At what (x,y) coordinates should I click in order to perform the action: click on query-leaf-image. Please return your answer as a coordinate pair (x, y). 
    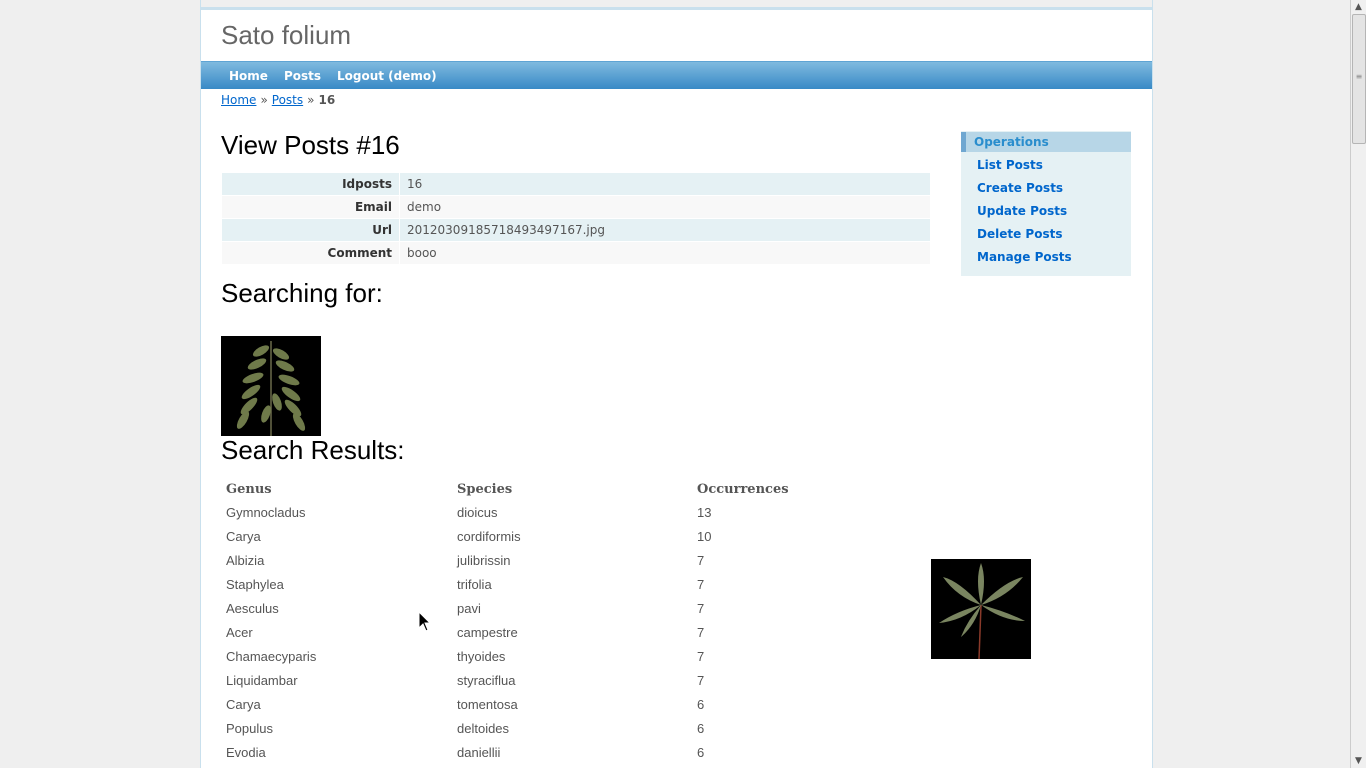
    Looking at the image, I should click on (271, 386).